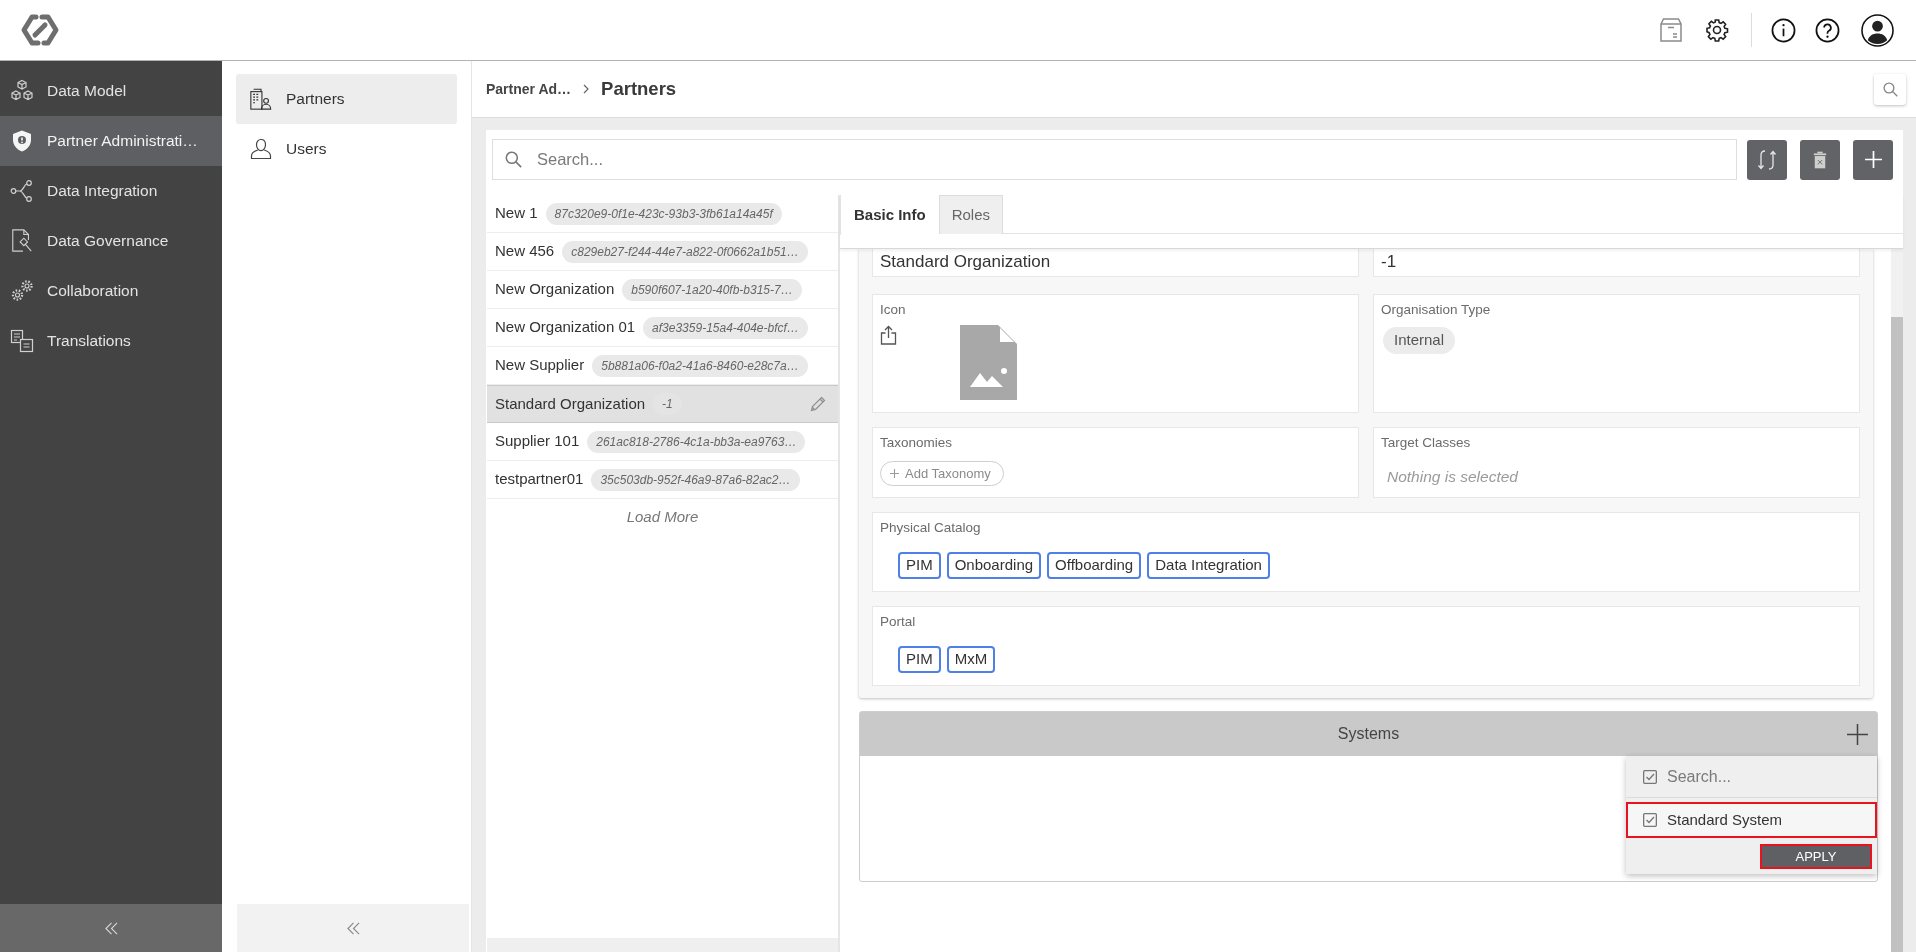  What do you see at coordinates (639, 89) in the screenshot?
I see `breadcrumb-current: Partners` at bounding box center [639, 89].